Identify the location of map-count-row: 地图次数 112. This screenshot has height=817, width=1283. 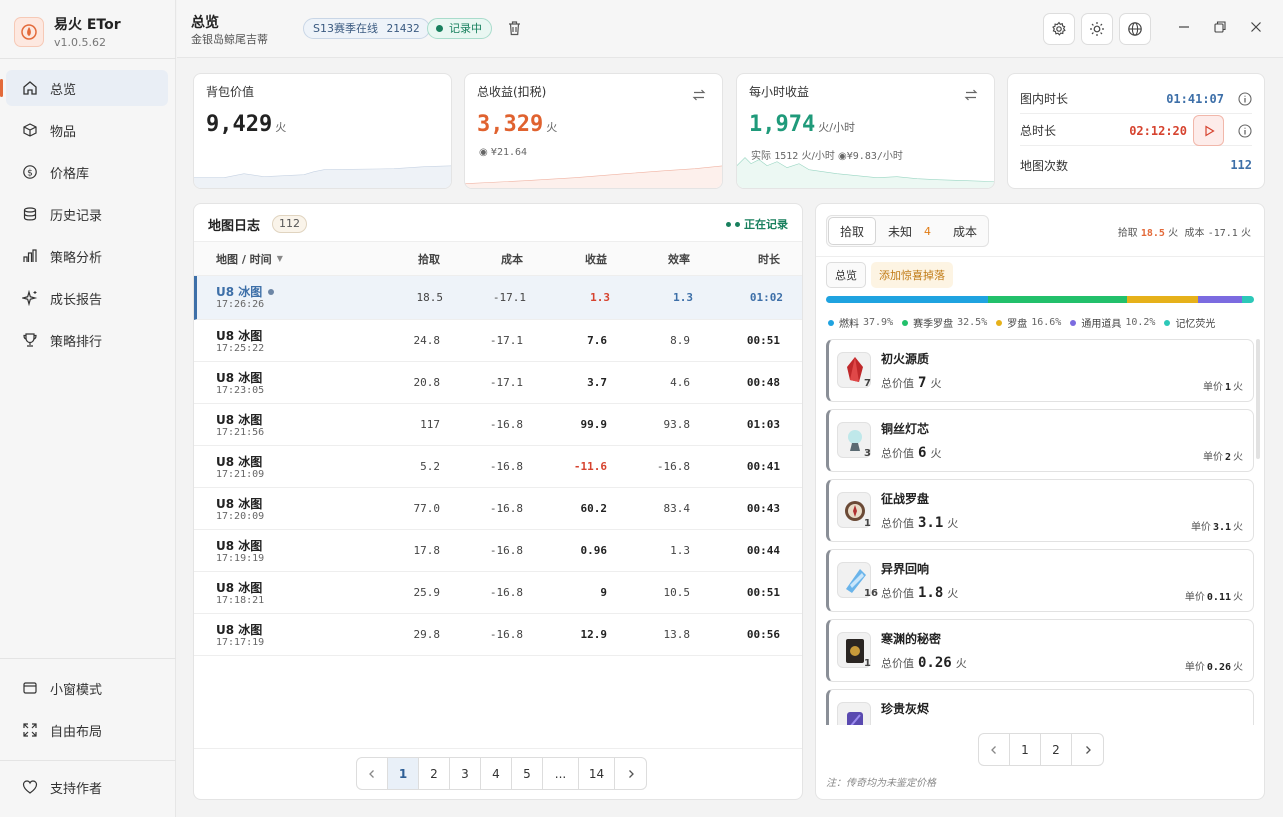
(1136, 165).